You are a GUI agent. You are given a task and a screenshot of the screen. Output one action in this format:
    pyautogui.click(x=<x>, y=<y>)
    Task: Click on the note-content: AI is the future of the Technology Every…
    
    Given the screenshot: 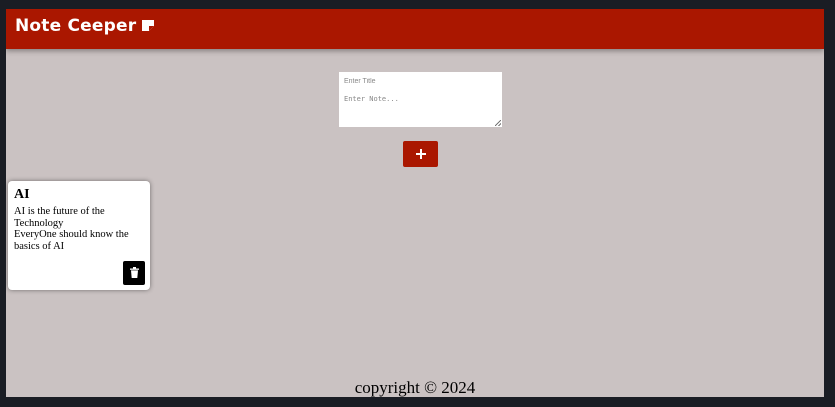 What is the action you would take?
    pyautogui.click(x=71, y=229)
    